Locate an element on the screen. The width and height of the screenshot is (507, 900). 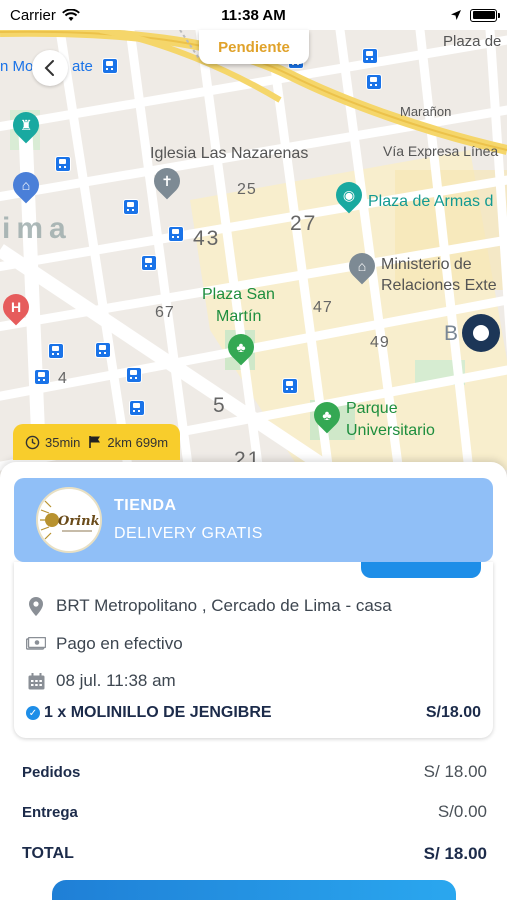
eta-time: 35min is located at coordinates (63, 442).